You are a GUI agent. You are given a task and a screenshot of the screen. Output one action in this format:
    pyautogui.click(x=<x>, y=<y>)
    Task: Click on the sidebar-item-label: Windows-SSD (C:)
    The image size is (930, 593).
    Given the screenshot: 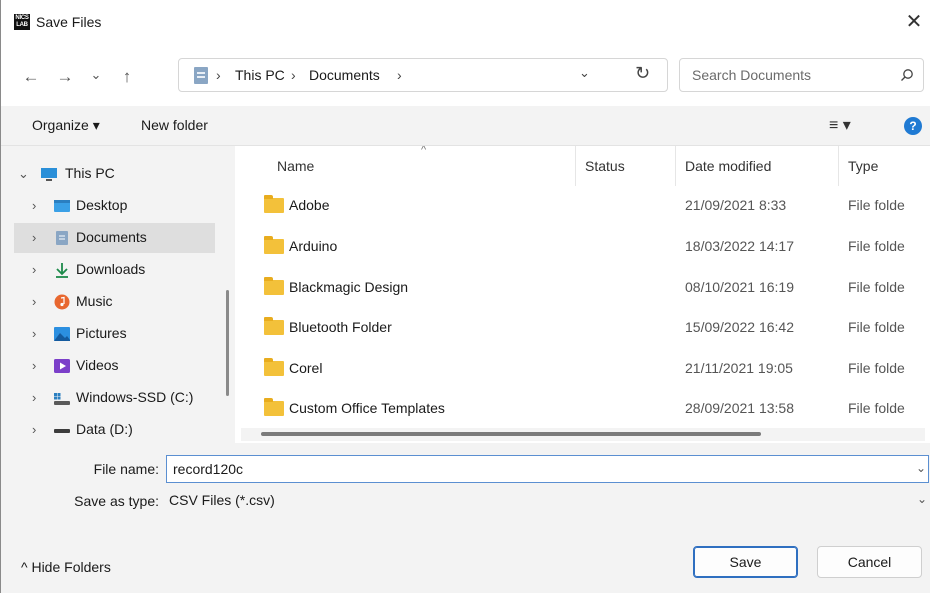 What is the action you would take?
    pyautogui.click(x=135, y=397)
    